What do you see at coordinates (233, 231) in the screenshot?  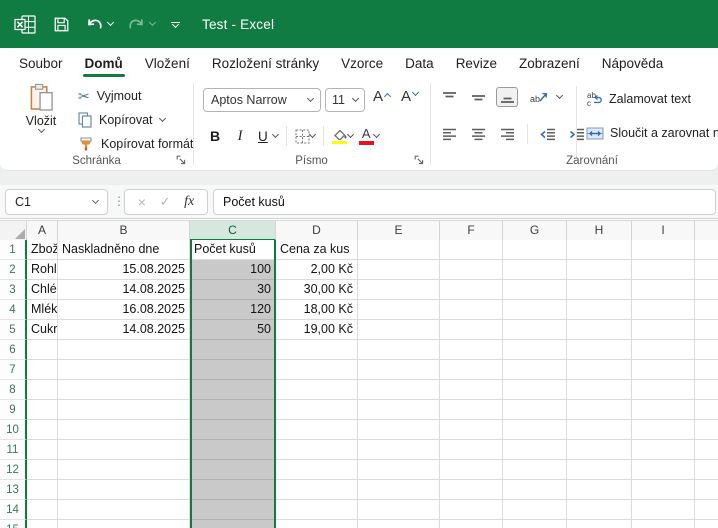 I see `column-header-c-selected: C` at bounding box center [233, 231].